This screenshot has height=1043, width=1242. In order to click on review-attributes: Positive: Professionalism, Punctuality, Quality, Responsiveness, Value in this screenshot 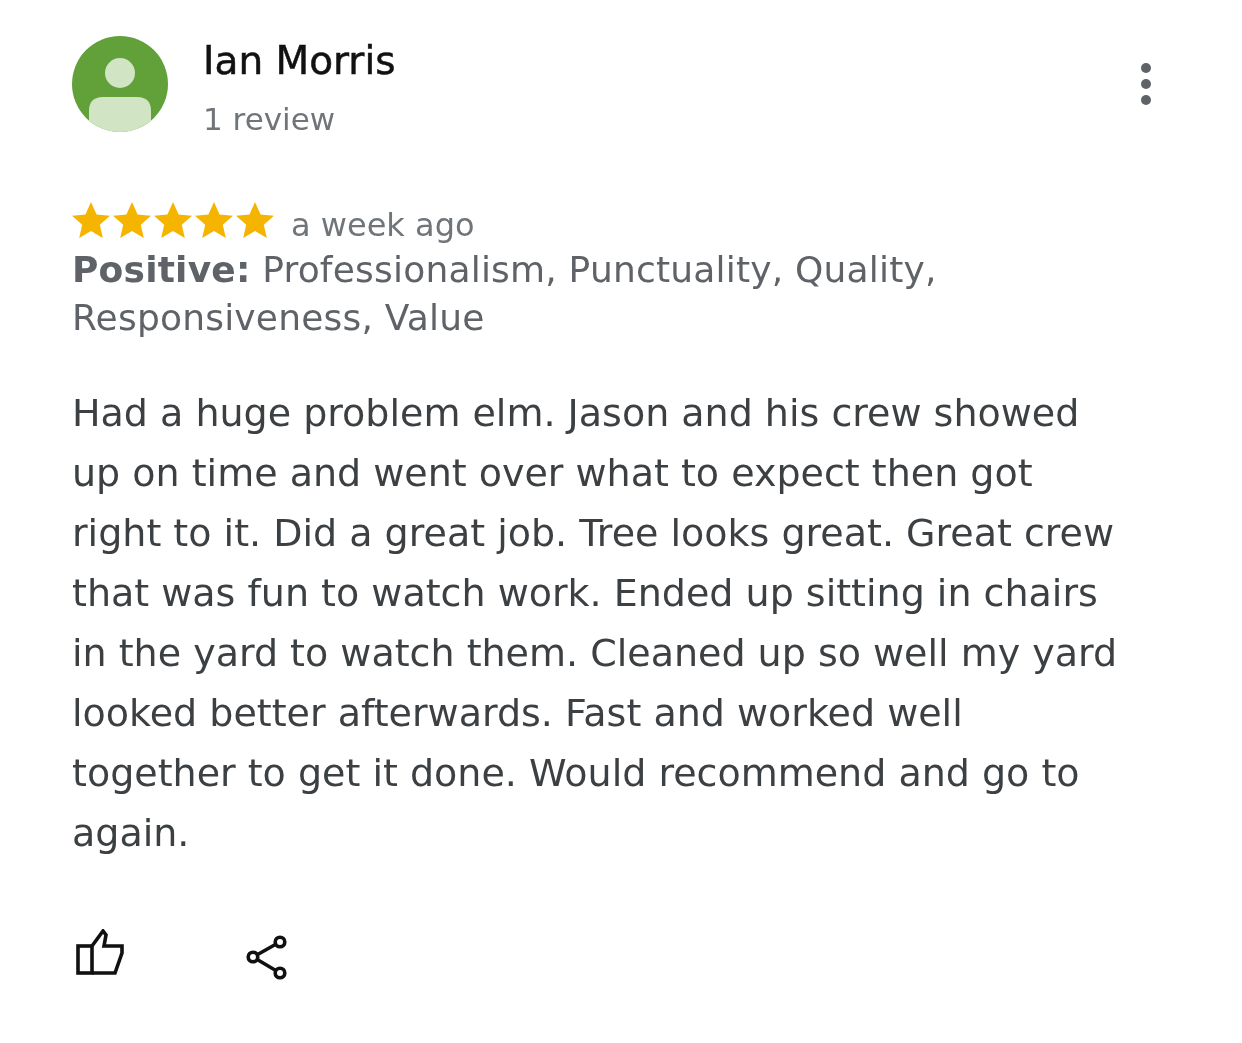, I will do `click(505, 294)`.